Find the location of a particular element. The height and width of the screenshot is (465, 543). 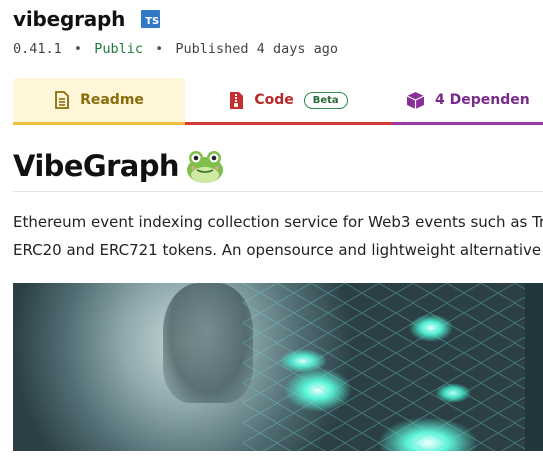

readme-title: VibeGraph is located at coordinates (96, 165).